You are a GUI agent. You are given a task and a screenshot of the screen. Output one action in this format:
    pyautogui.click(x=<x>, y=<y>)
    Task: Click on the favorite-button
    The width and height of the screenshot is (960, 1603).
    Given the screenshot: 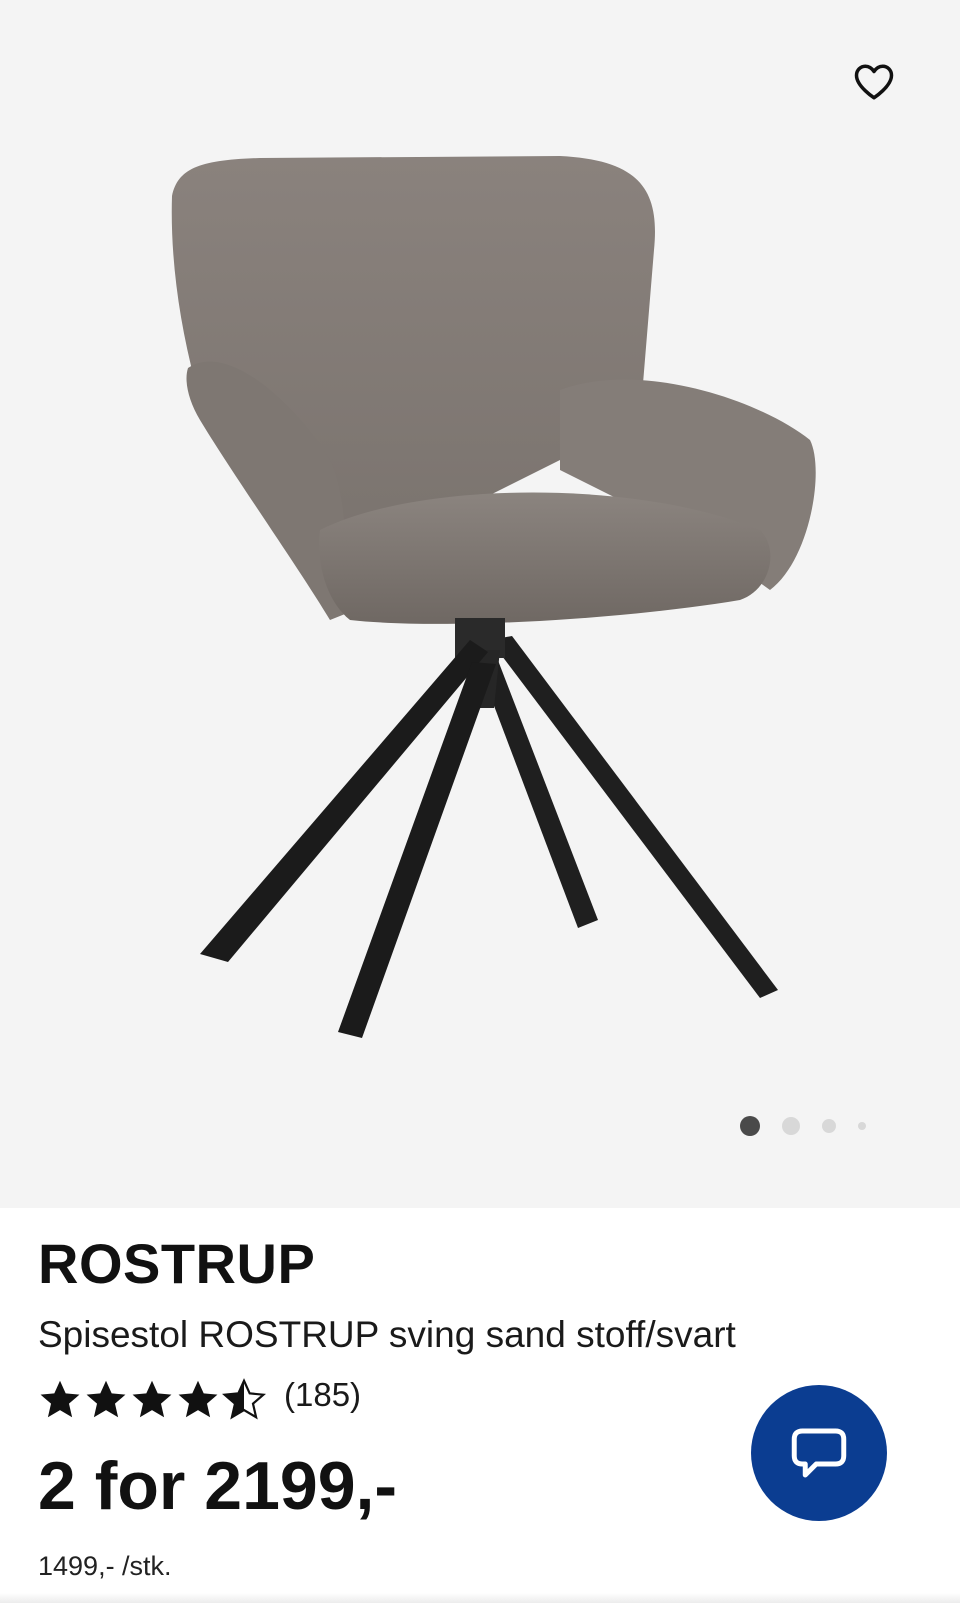 What is the action you would take?
    pyautogui.click(x=874, y=82)
    